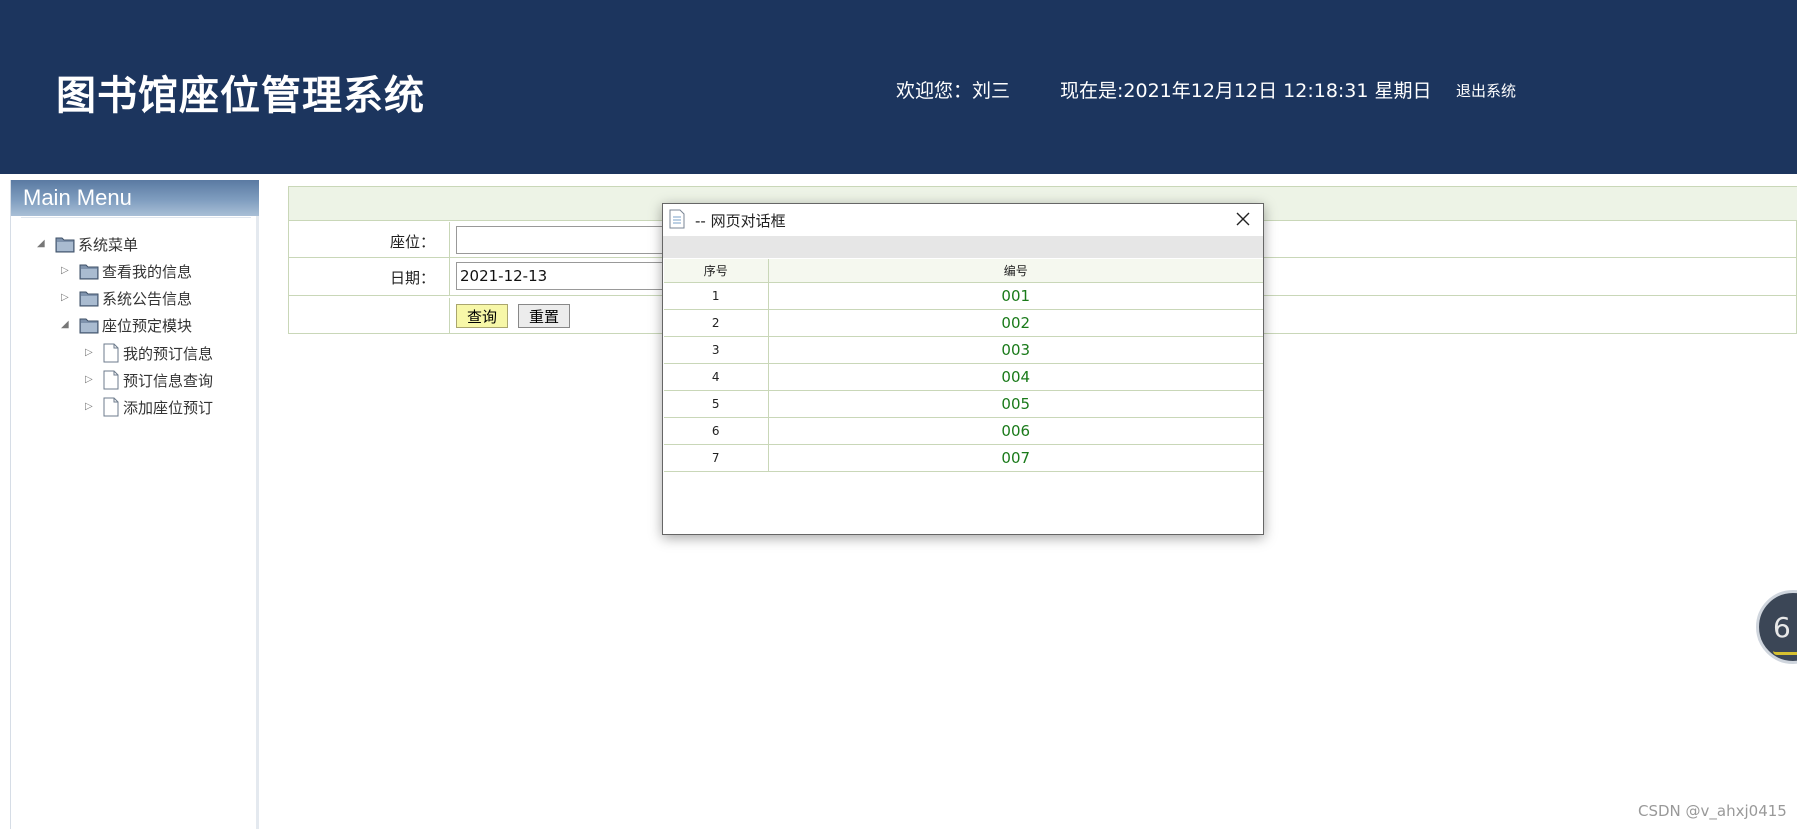 This screenshot has width=1797, height=829. I want to click on table-row: 2 002, so click(963, 323).